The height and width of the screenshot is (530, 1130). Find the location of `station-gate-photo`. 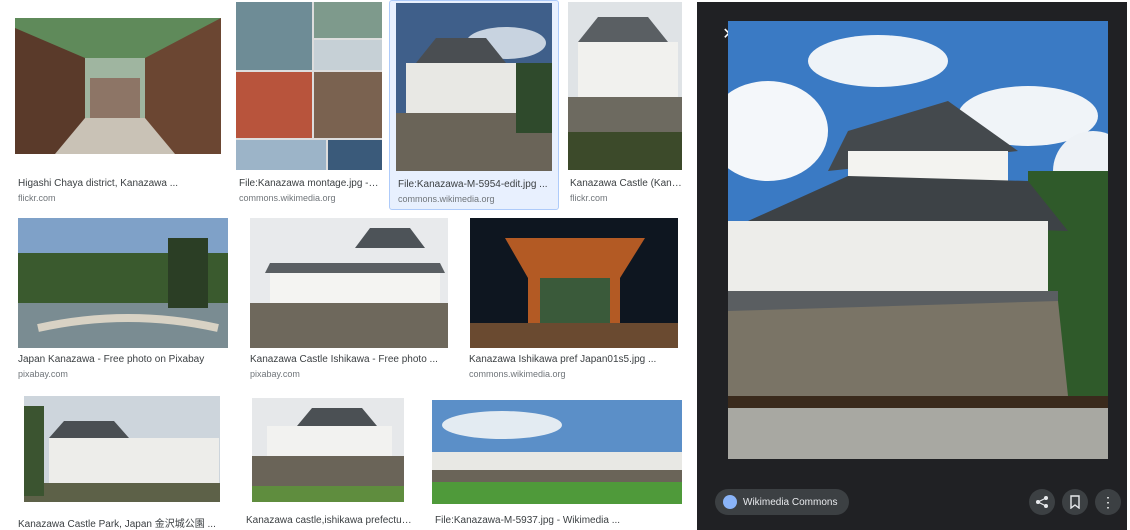

station-gate-photo is located at coordinates (574, 283).